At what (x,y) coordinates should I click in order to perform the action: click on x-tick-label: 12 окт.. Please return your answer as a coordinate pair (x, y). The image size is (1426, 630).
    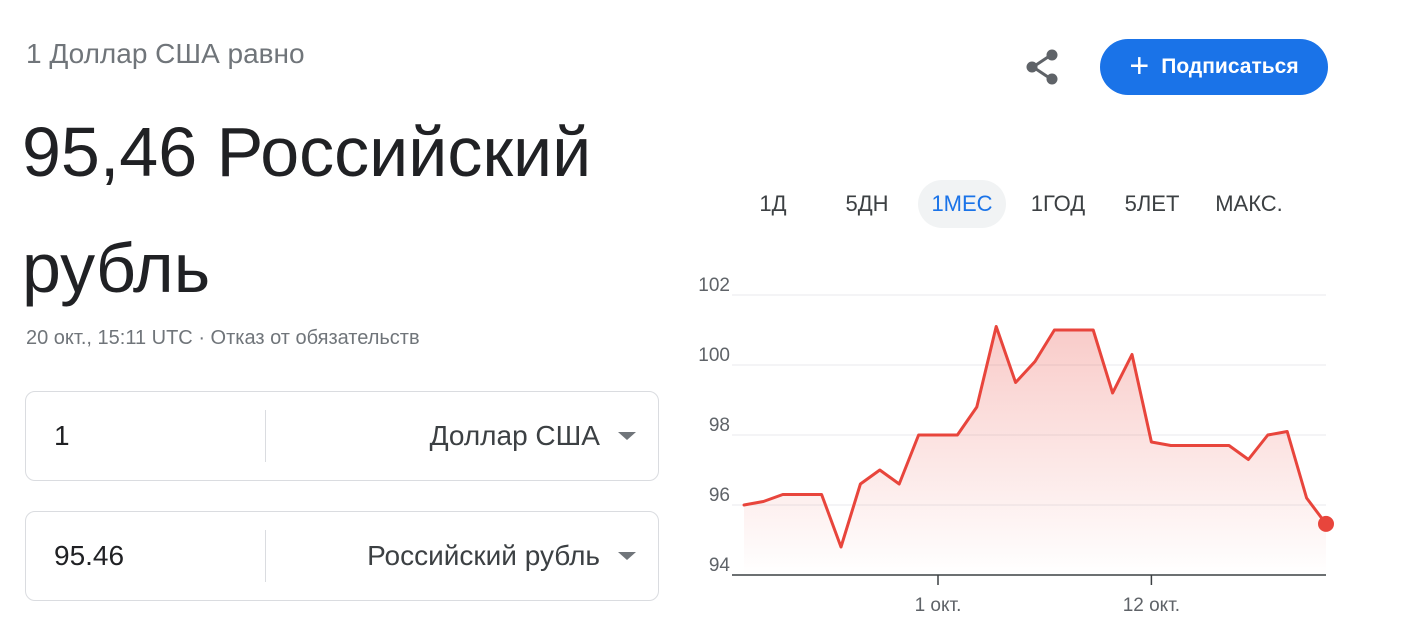
    Looking at the image, I should click on (1151, 605).